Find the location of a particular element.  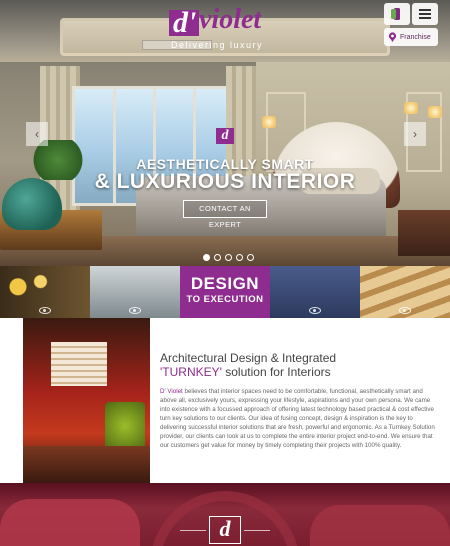

about-photo is located at coordinates (86, 400).